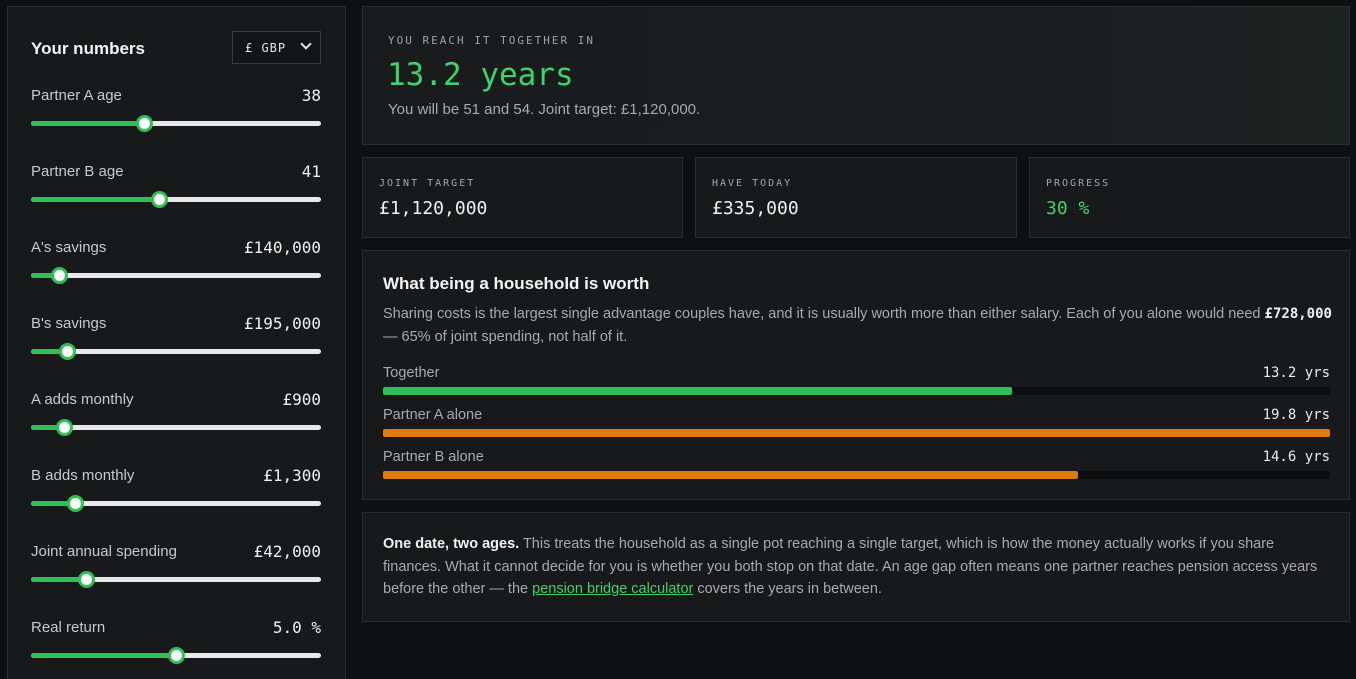  I want to click on stat-value: 30 %, so click(1068, 208).